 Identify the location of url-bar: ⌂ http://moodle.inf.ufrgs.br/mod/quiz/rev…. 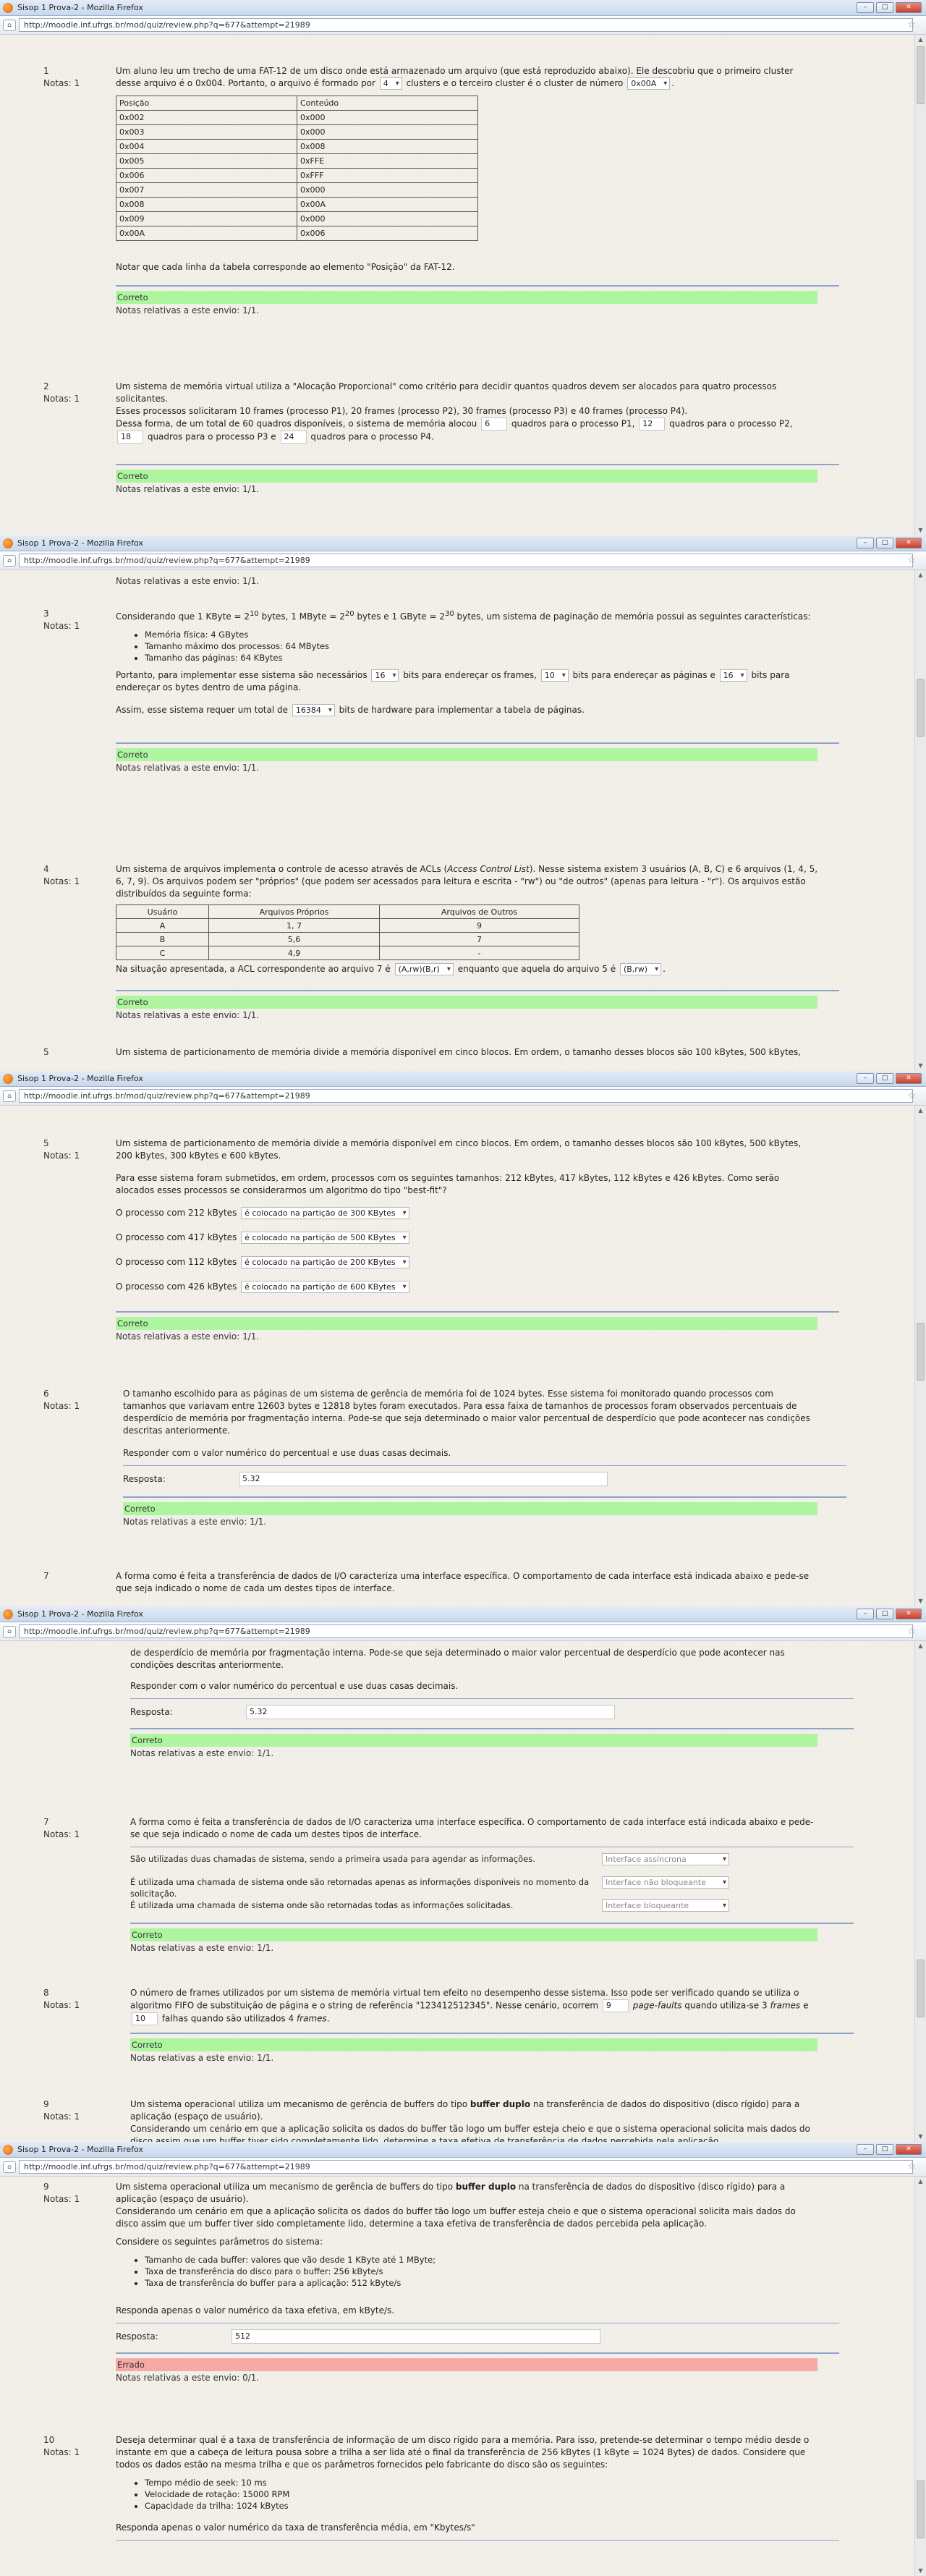
(463, 1096).